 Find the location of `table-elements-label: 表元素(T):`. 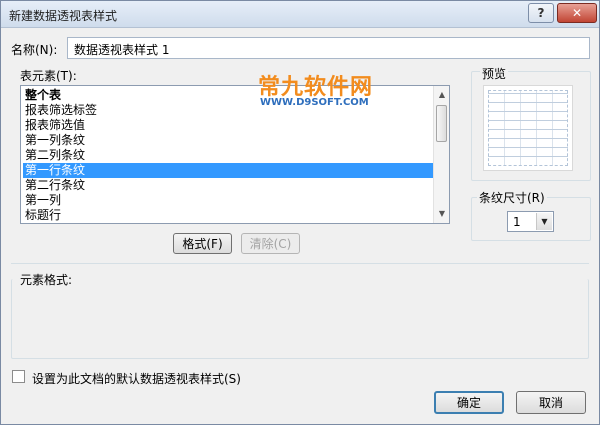

table-elements-label: 表元素(T): is located at coordinates (48, 76).